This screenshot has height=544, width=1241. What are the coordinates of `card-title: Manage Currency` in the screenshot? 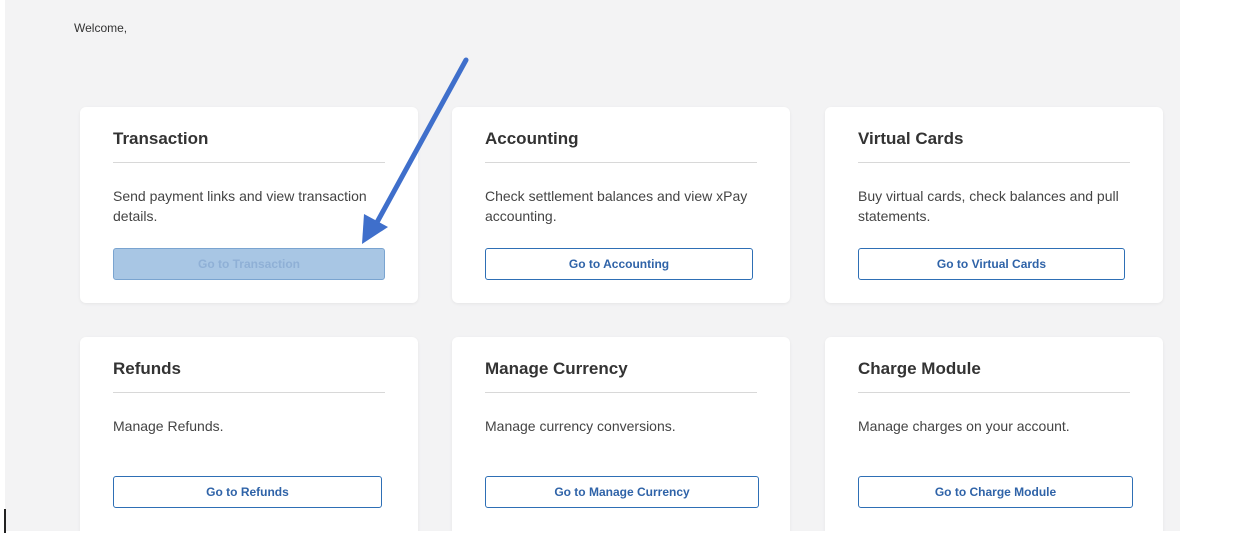 It's located at (556, 368).